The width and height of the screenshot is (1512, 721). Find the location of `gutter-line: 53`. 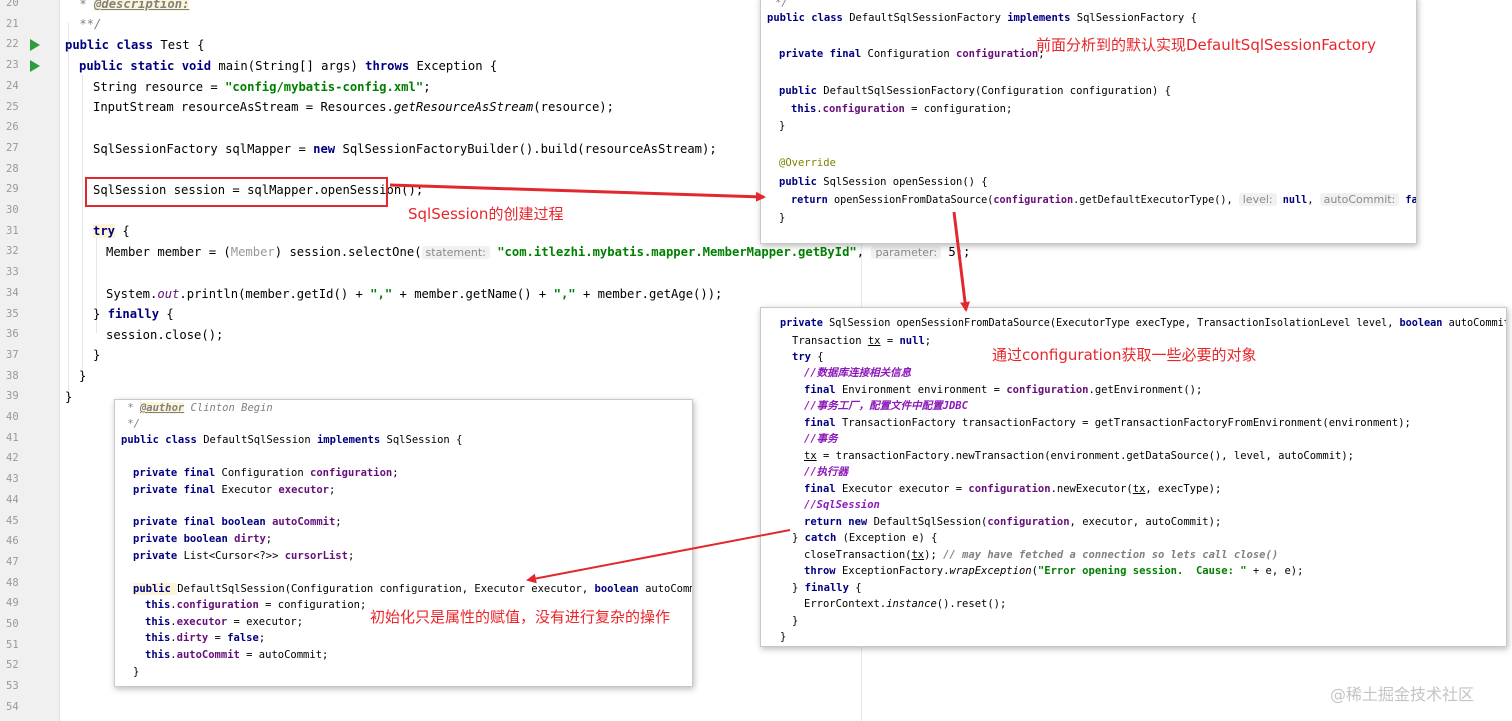

gutter-line: 53 is located at coordinates (30, 687).